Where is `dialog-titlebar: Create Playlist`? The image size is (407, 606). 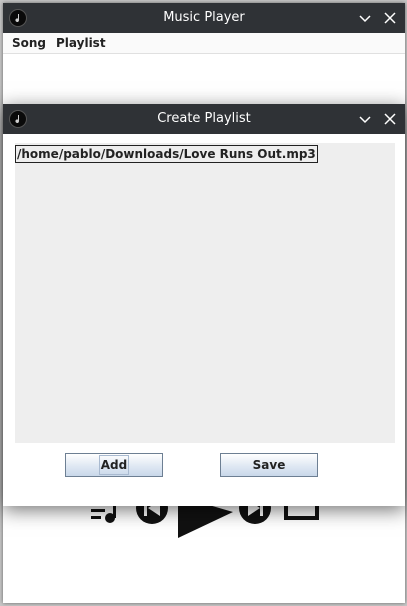 dialog-titlebar: Create Playlist is located at coordinates (204, 119).